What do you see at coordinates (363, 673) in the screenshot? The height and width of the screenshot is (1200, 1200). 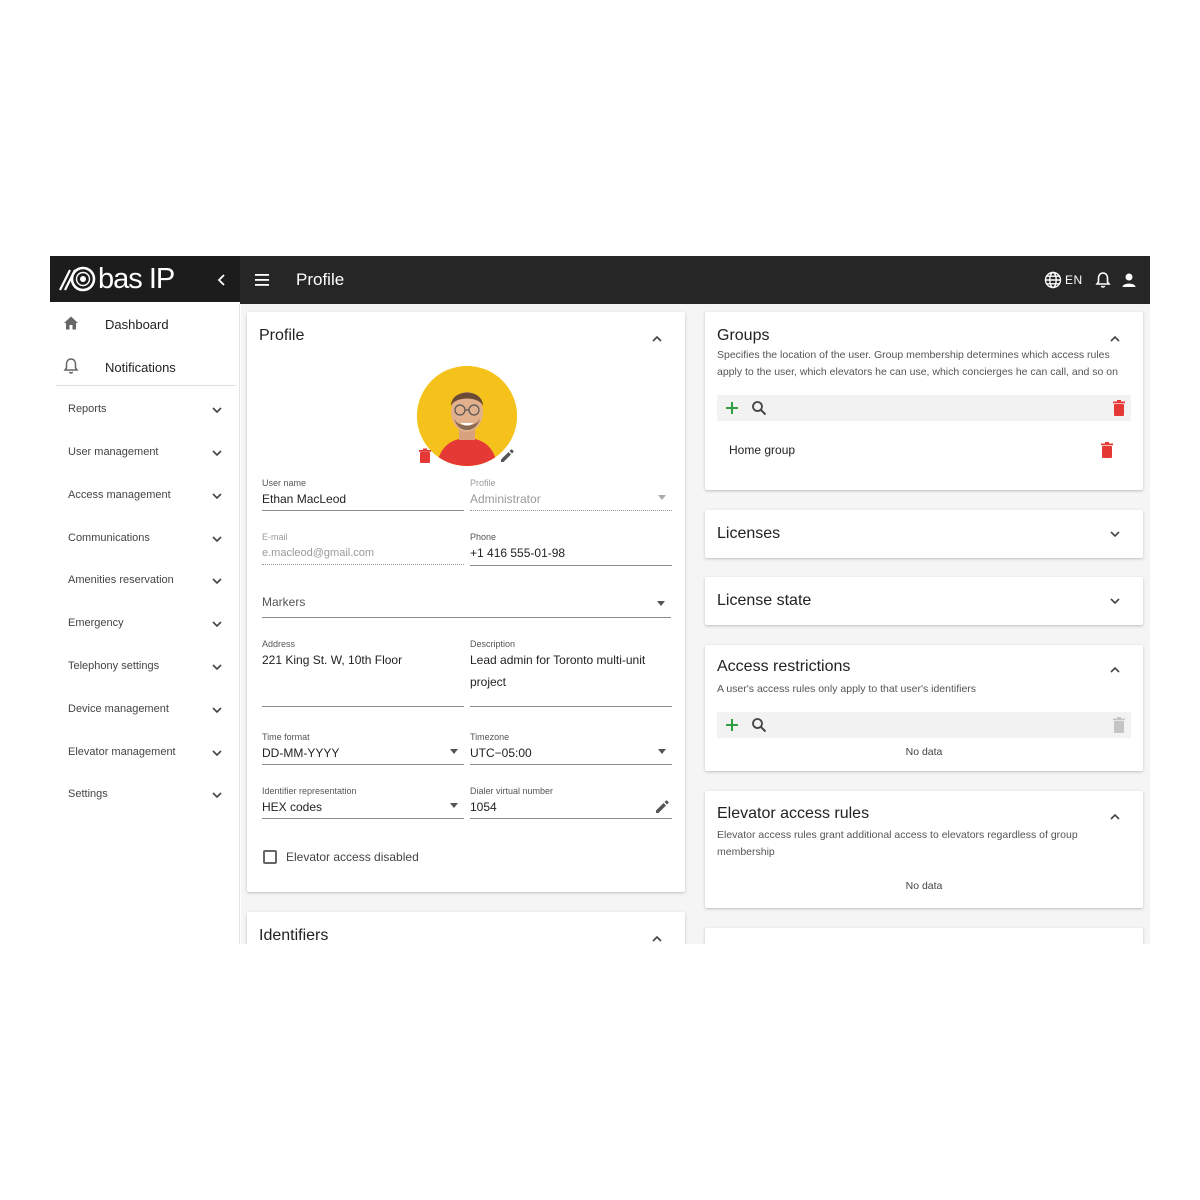 I see `address-field: Address 221 King St. W, 10th Floor` at bounding box center [363, 673].